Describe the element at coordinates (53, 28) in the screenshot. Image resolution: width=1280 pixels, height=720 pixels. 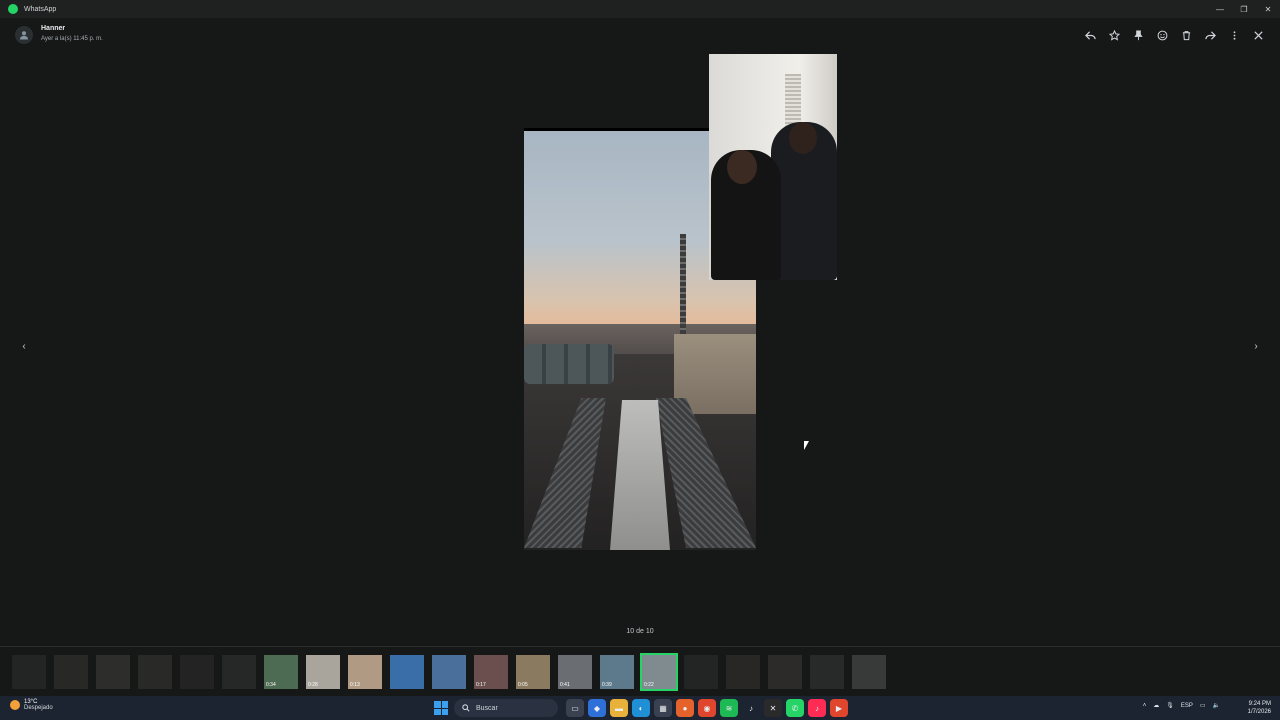
I see `sender-name: Hanner` at that location.